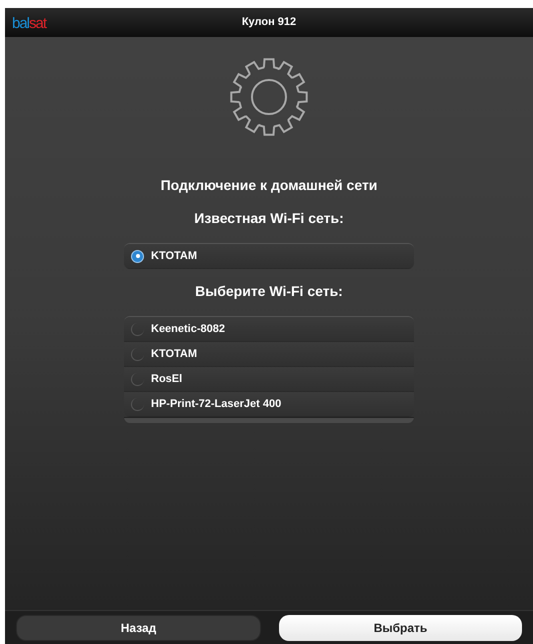 The image size is (533, 644). What do you see at coordinates (269, 291) in the screenshot?
I see `section-title: Выберите Wi-Fi сеть:` at bounding box center [269, 291].